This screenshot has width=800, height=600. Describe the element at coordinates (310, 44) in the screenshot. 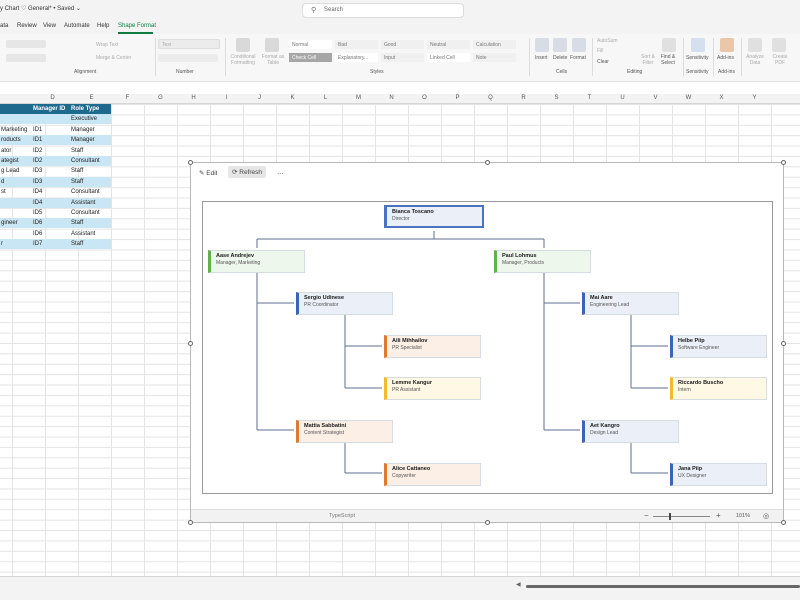

I see `style-normal: Normal` at that location.